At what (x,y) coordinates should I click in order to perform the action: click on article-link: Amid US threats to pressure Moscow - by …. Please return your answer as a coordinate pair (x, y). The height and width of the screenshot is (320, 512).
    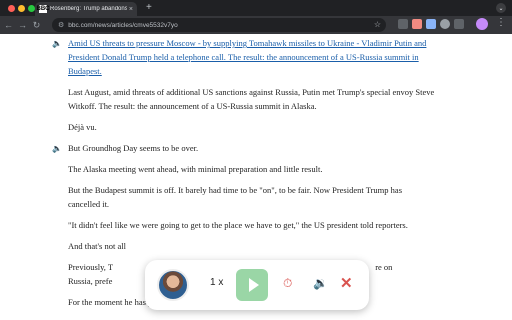
    Looking at the image, I should click on (247, 57).